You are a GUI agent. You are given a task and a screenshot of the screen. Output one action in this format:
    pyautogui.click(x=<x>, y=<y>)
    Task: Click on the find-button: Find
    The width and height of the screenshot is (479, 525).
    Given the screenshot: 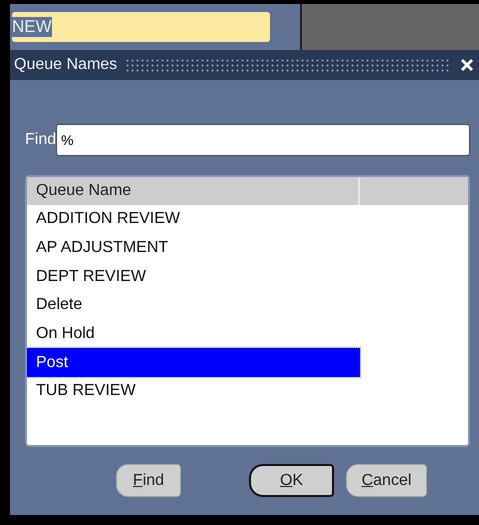 What is the action you would take?
    pyautogui.click(x=148, y=480)
    